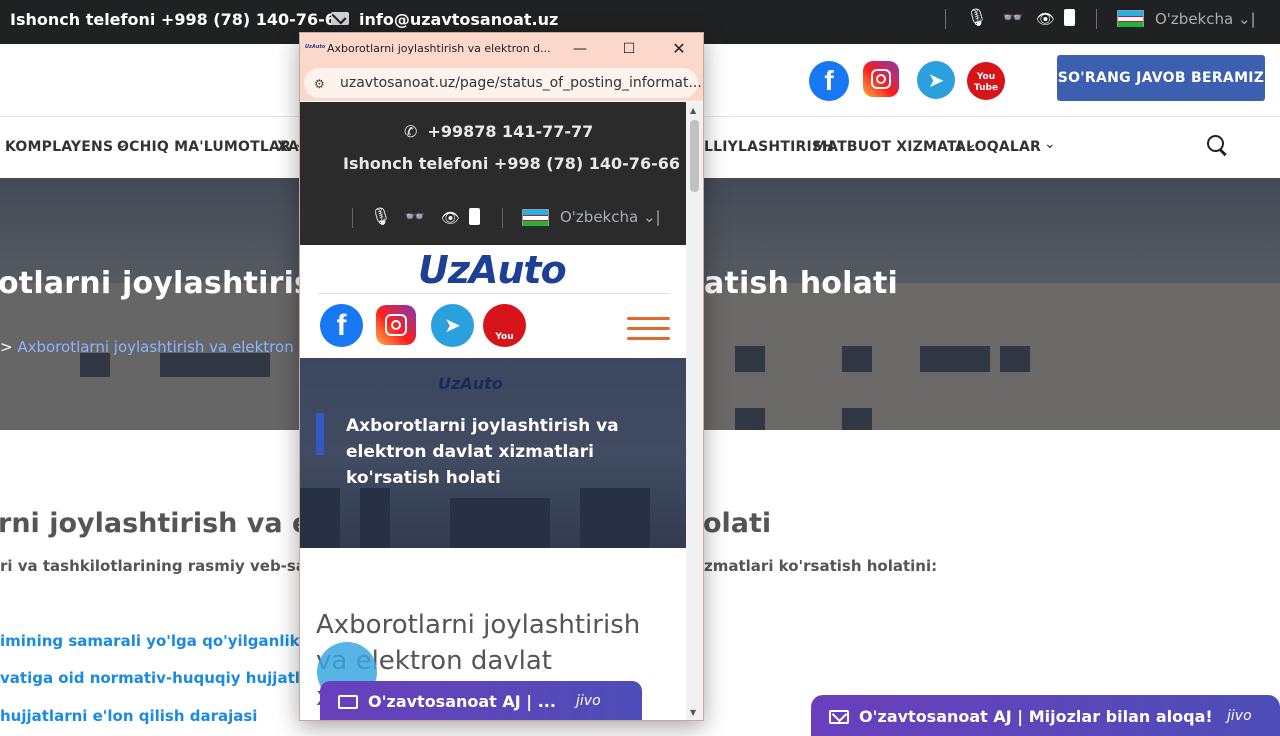  I want to click on hotline-phone: Ishonch telefoni +998 (78) 140-76-66, so click(178, 19).